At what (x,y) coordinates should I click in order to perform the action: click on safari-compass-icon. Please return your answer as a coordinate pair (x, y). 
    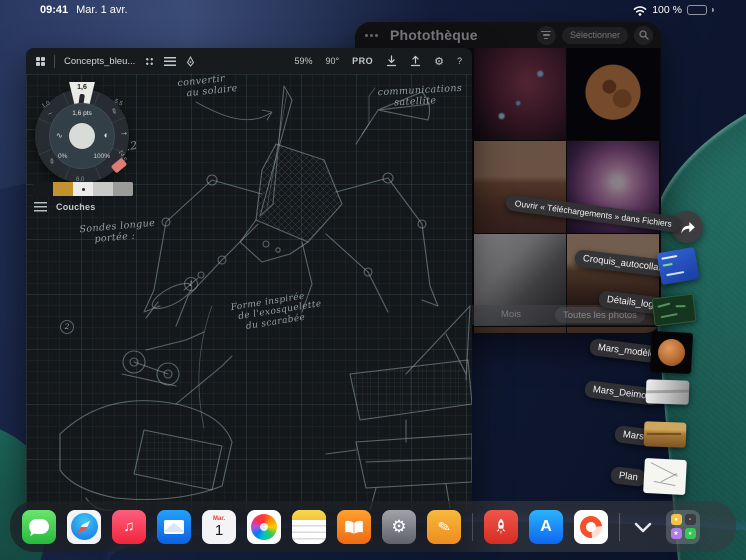
    Looking at the image, I should click on (84, 526).